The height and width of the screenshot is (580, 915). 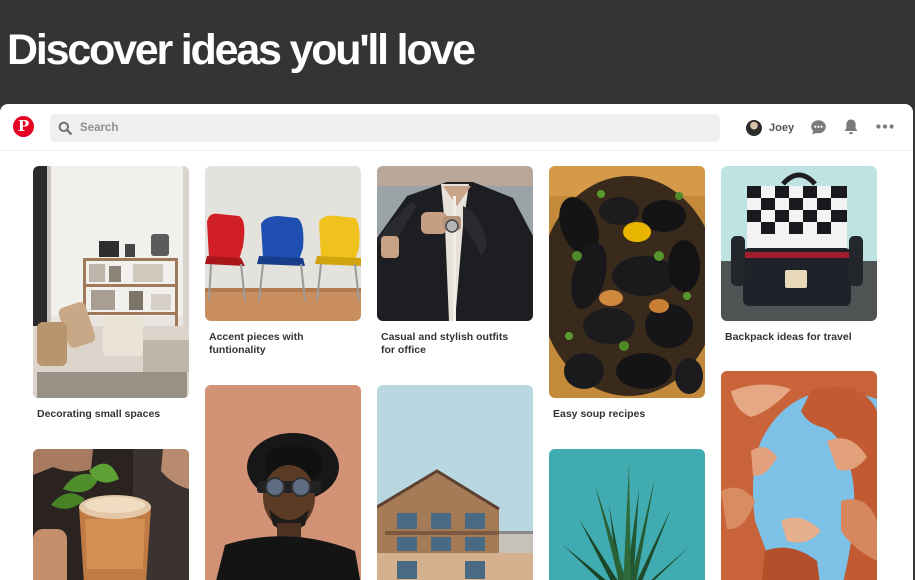 What do you see at coordinates (599, 414) in the screenshot?
I see `pin-title: Easy soup recipes` at bounding box center [599, 414].